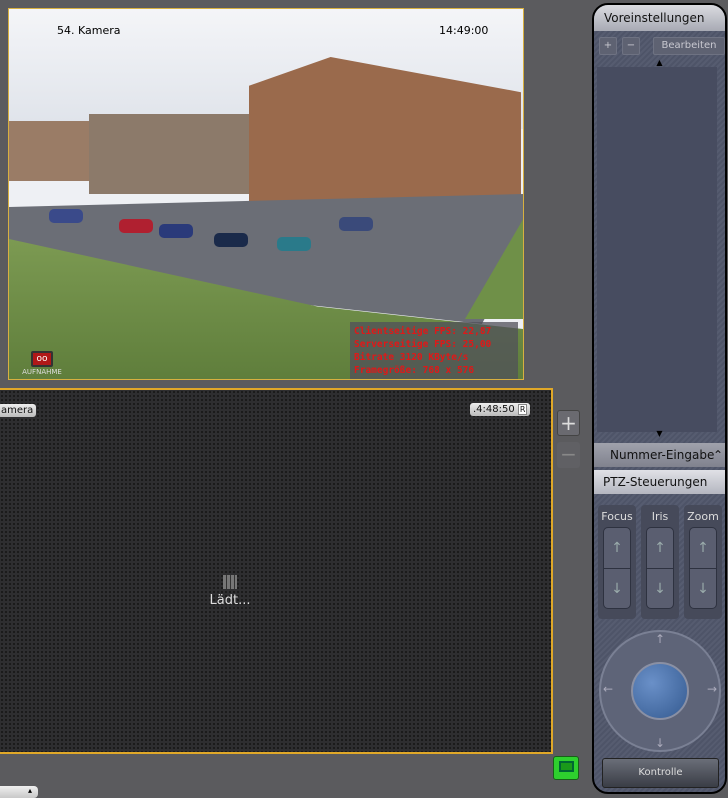 This screenshot has width=728, height=798. I want to click on ptz-section-header: PTZ-Steuerungen, so click(659, 482).